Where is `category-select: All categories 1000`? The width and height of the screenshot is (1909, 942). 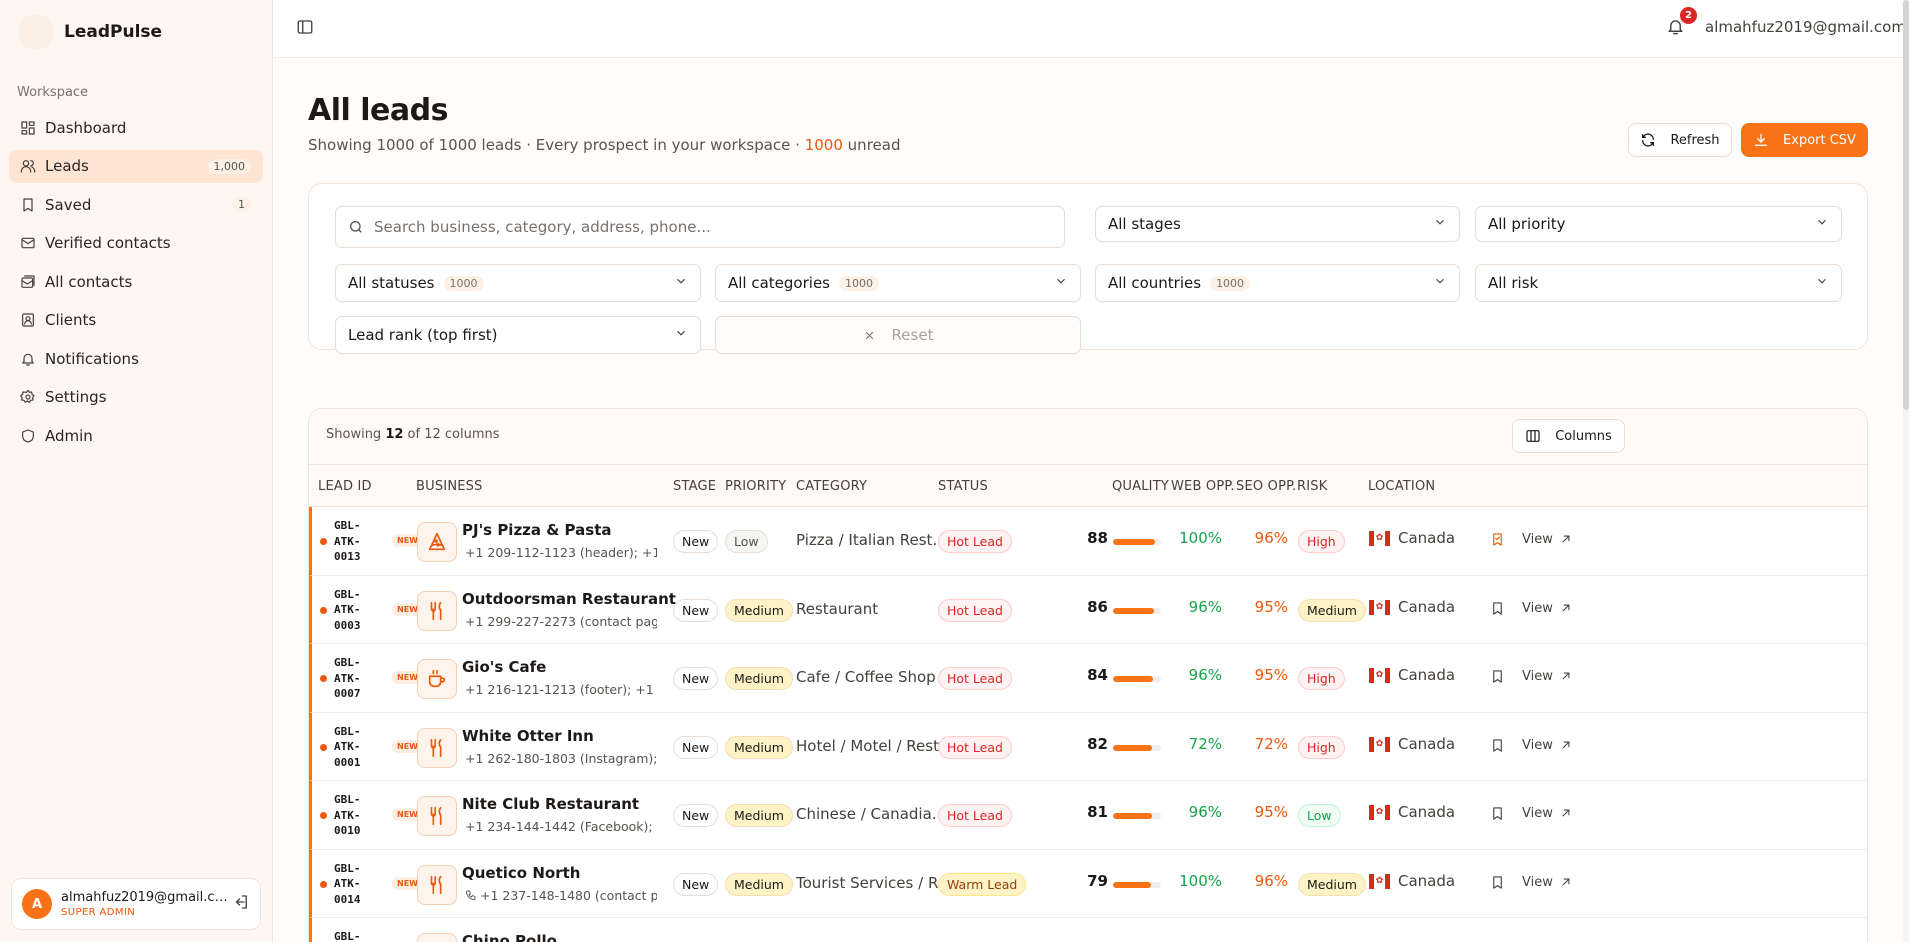
category-select: All categories 1000 is located at coordinates (898, 283).